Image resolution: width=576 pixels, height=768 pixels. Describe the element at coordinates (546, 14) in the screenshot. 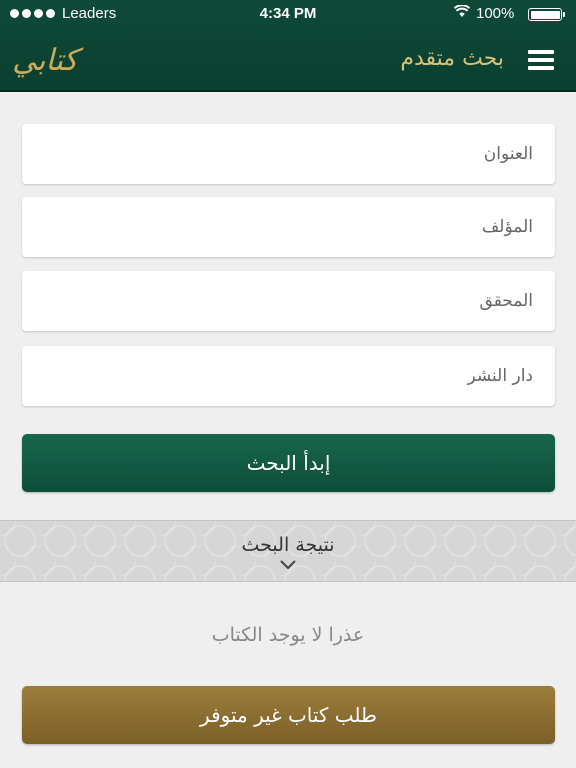

I see `battery-icon` at that location.